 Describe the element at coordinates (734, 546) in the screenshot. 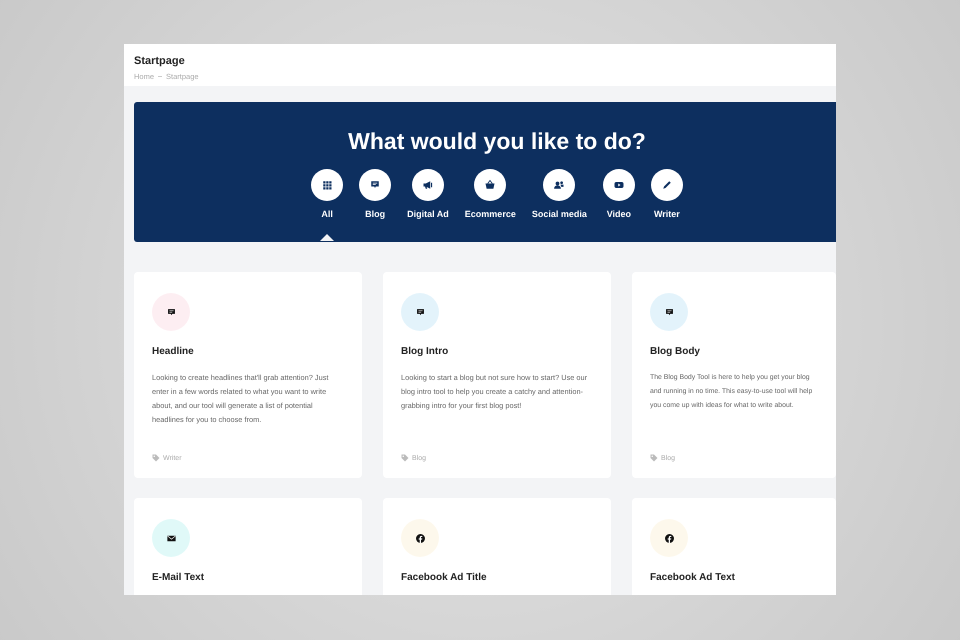

I see `tool-card: Facebook Ad Text` at that location.